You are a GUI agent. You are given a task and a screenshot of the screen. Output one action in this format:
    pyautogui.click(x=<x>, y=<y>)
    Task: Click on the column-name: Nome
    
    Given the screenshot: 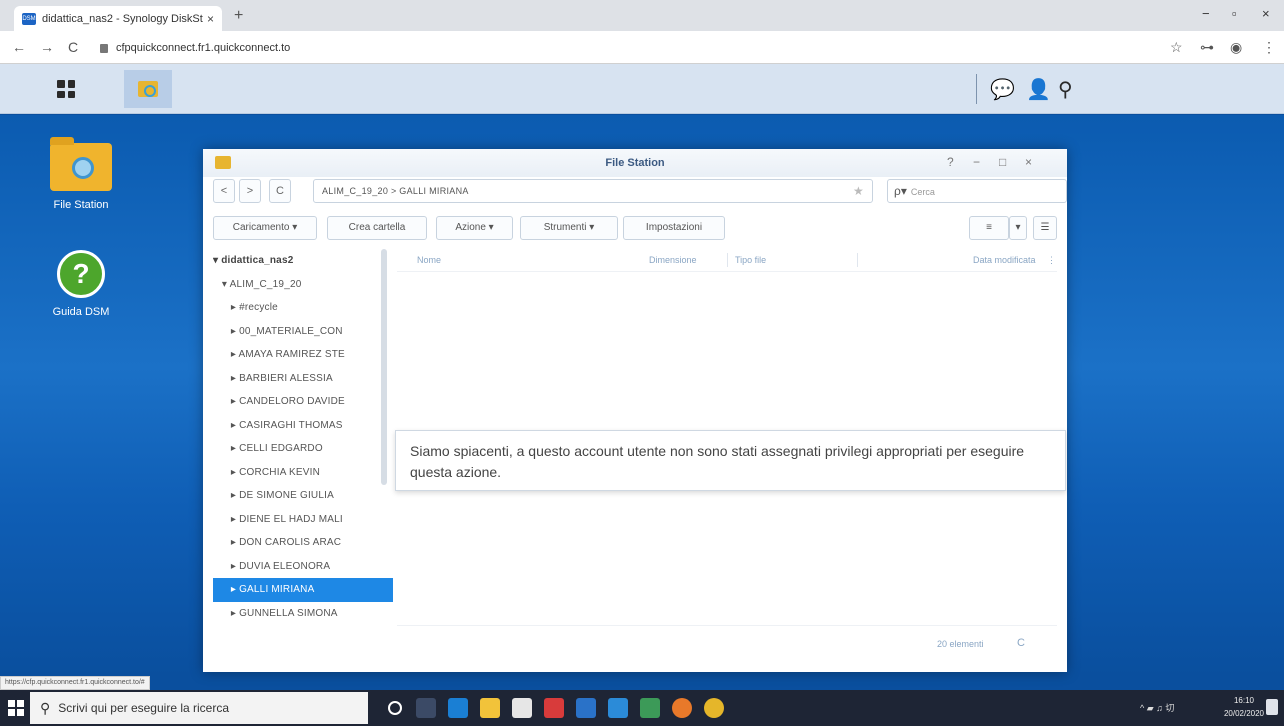 What is the action you would take?
    pyautogui.click(x=429, y=260)
    